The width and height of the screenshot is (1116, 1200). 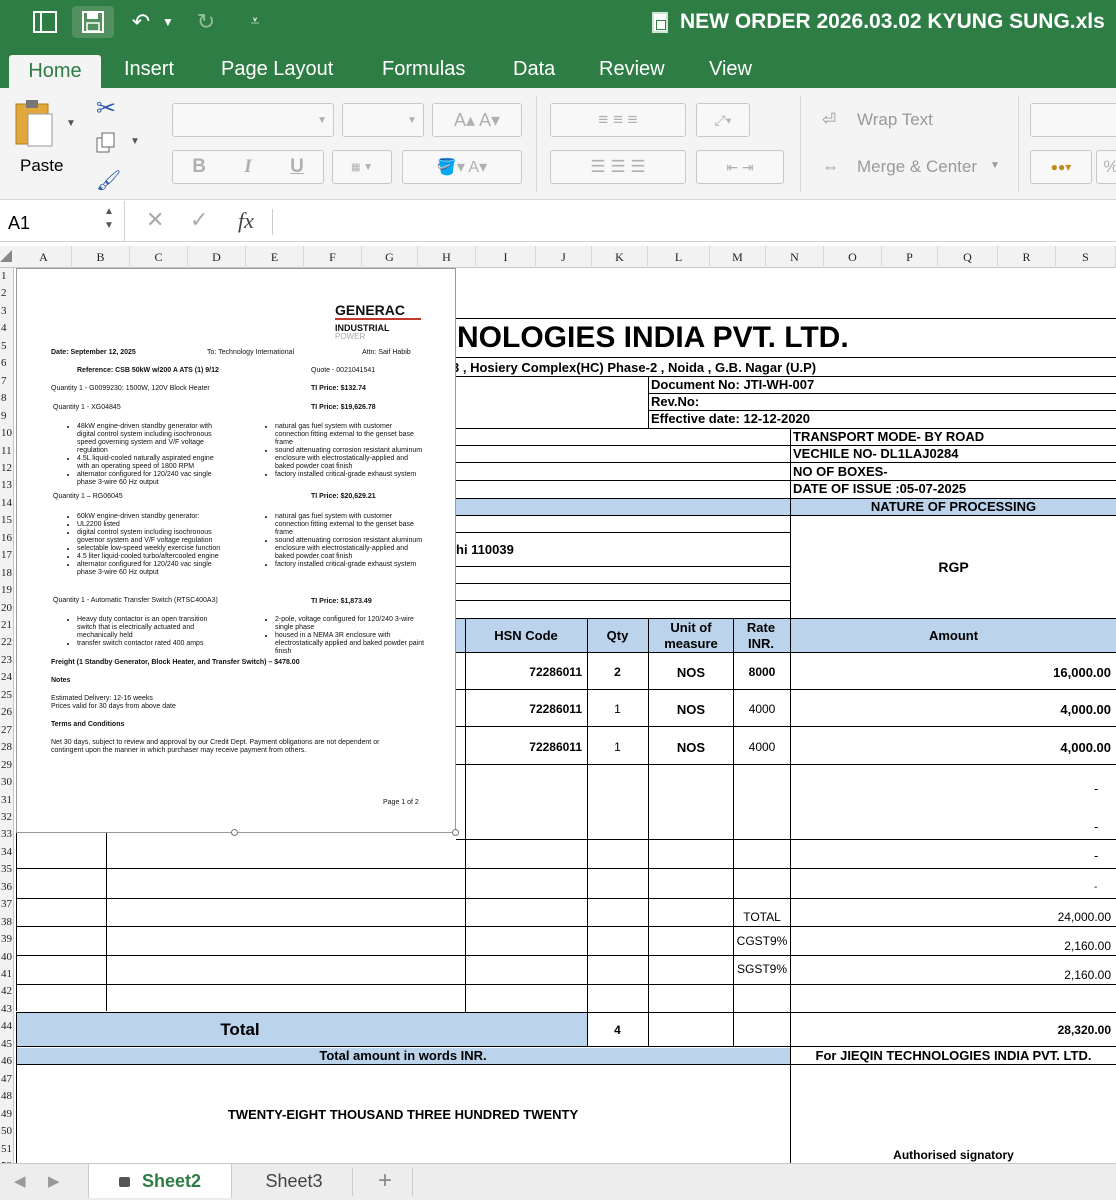 What do you see at coordinates (620, 257) in the screenshot?
I see `column-header: K` at bounding box center [620, 257].